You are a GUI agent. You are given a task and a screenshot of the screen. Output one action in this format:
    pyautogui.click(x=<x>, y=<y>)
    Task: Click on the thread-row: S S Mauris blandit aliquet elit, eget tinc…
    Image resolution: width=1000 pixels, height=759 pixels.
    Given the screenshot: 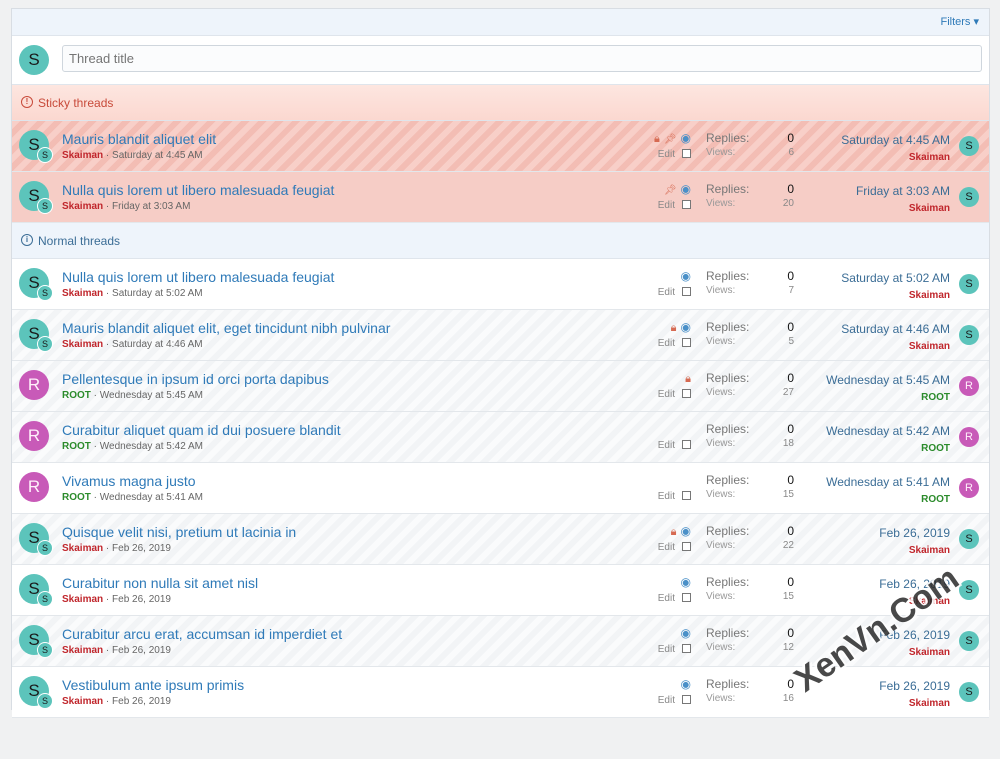 What is the action you would take?
    pyautogui.click(x=500, y=335)
    